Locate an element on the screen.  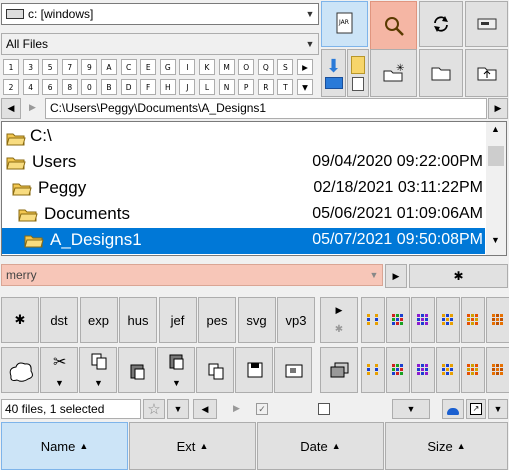
monitor-button is located at coordinates (339, 370).